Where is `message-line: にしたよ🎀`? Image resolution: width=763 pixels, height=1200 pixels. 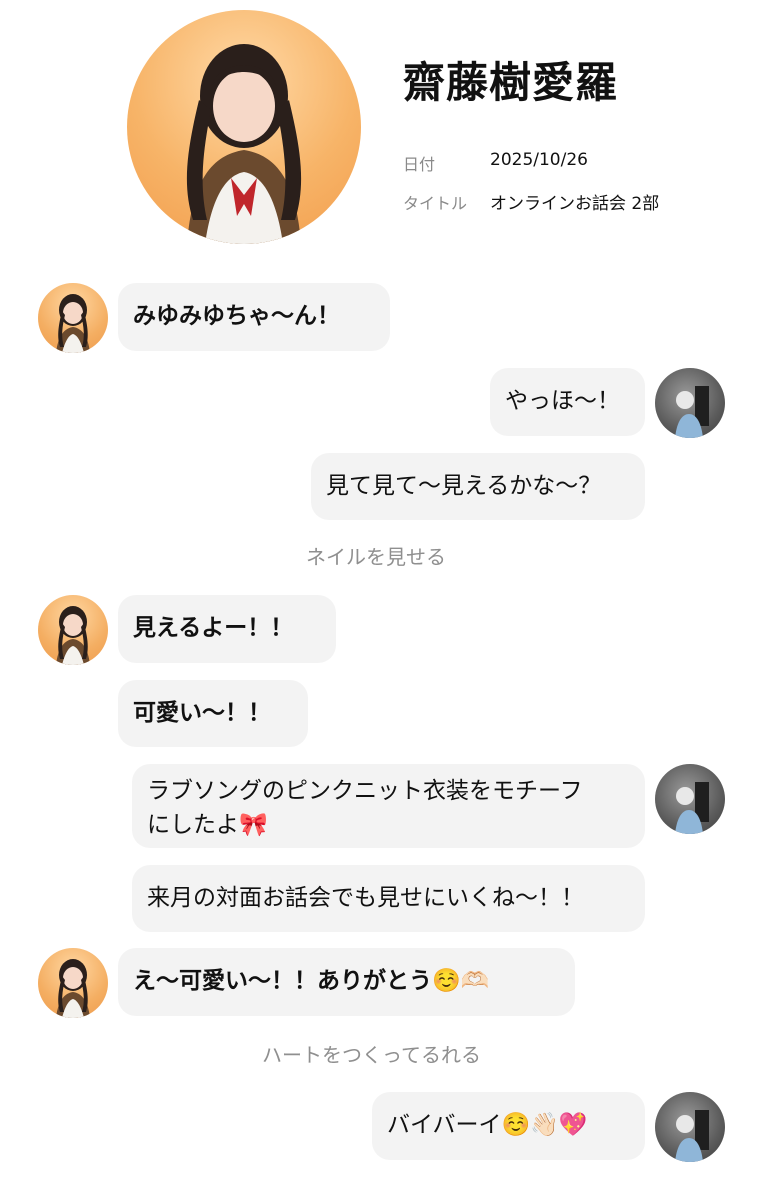 message-line: にしたよ🎀 is located at coordinates (207, 825).